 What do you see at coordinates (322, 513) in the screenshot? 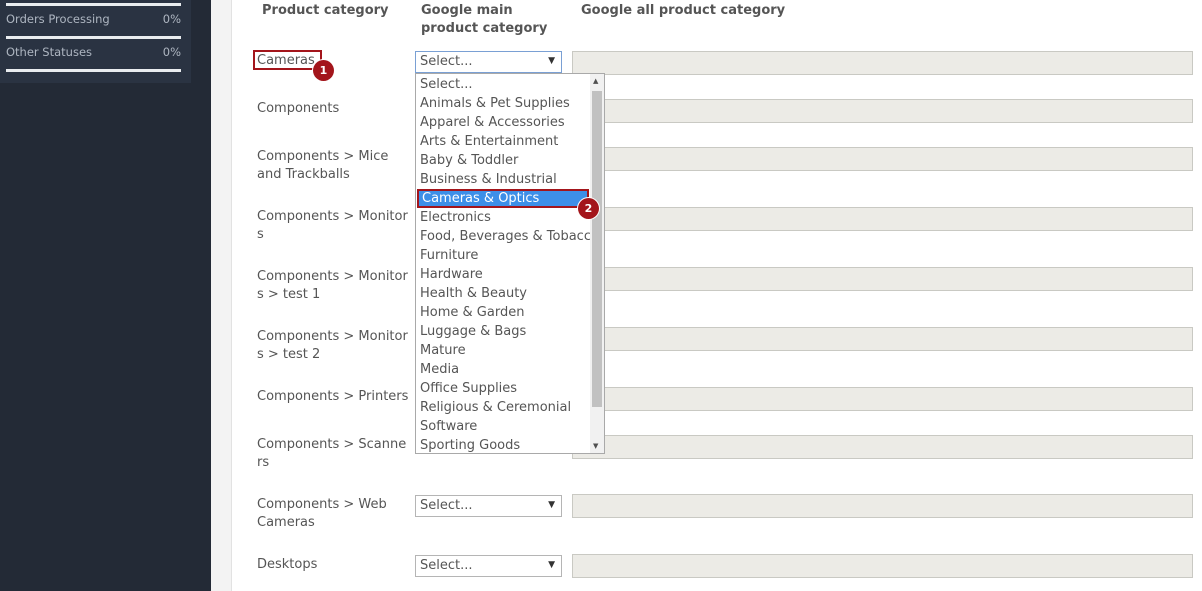
I see `category-label: Components > Web Cameras` at bounding box center [322, 513].